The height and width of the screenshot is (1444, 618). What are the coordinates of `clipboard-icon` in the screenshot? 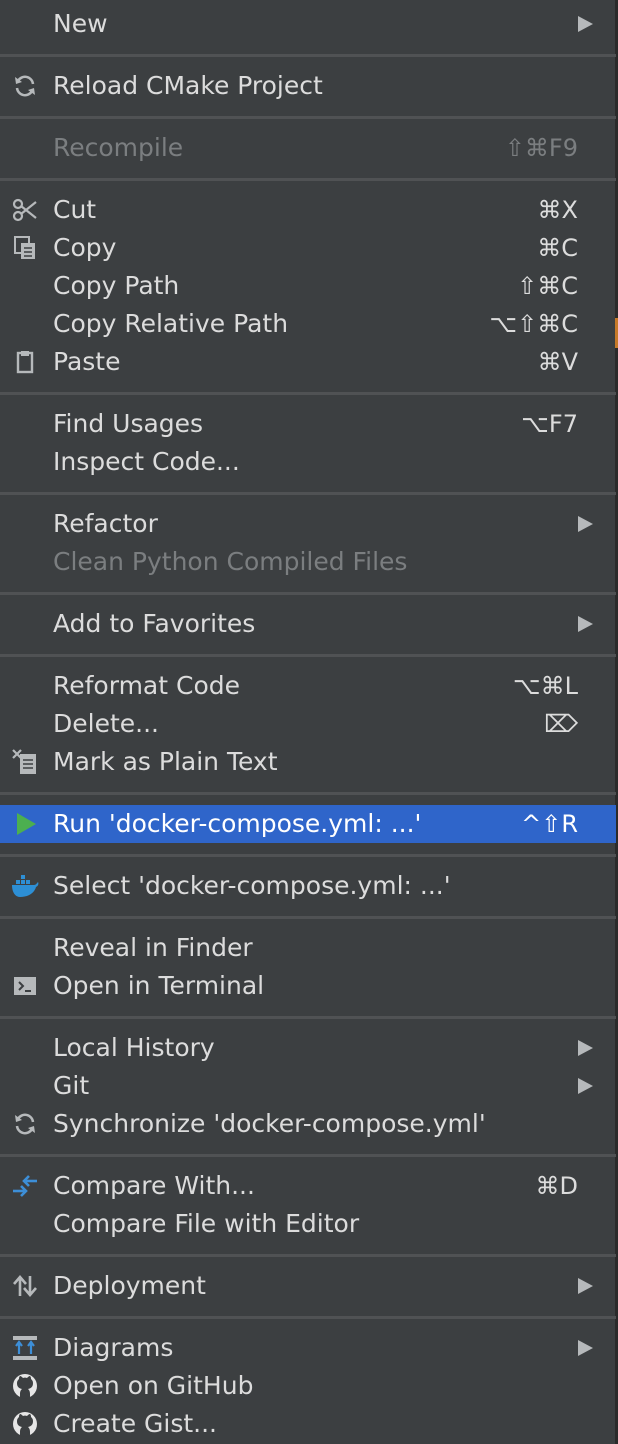 It's located at (25, 362).